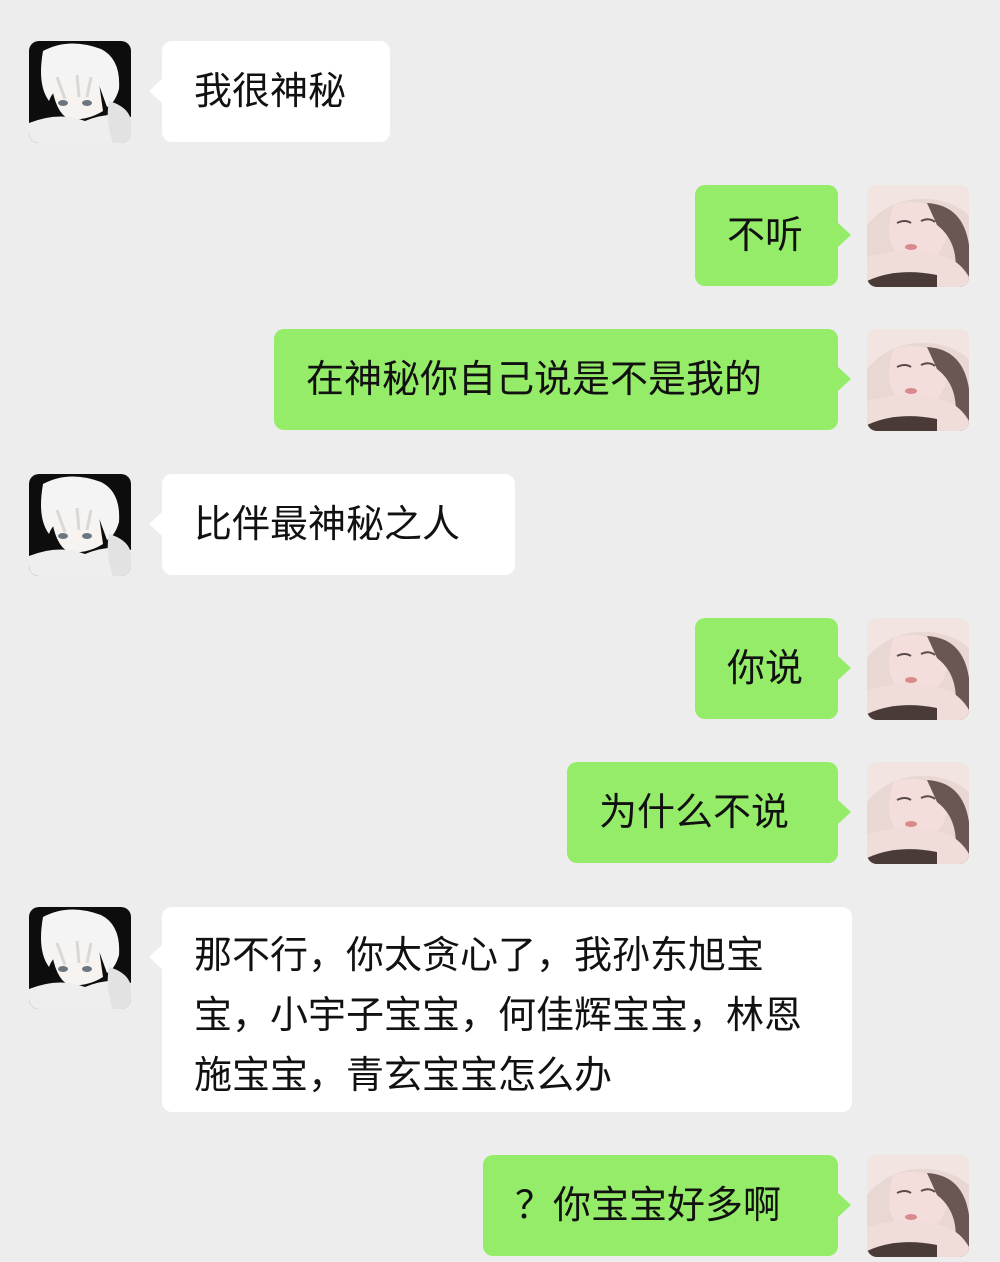  I want to click on message-bubble-incoming: 比伴最神秘之人, so click(332, 524).